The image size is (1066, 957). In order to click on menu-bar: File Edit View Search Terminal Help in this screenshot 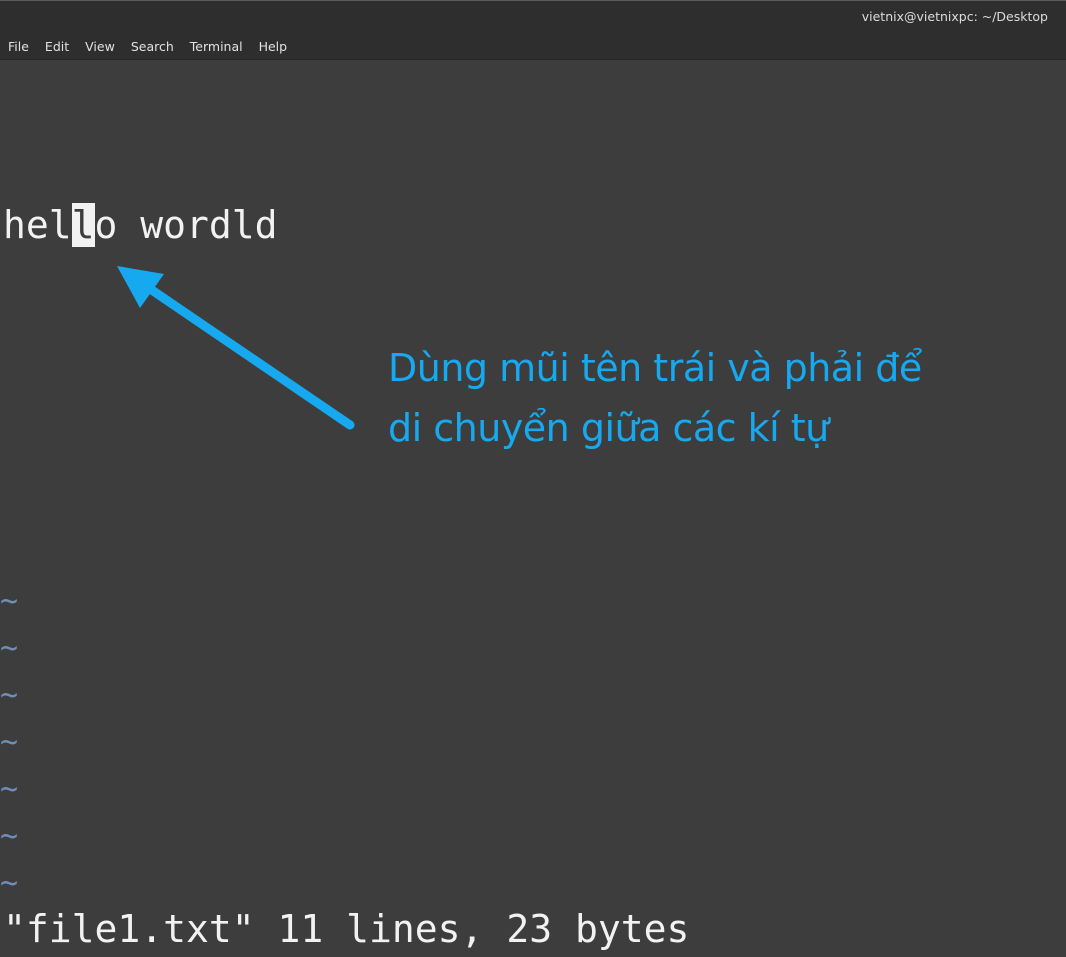, I will do `click(533, 46)`.